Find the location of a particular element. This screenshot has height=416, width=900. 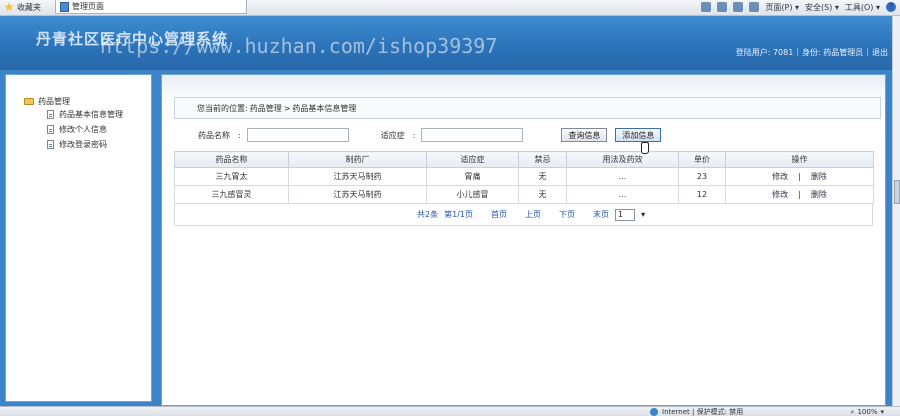

tree-root-label: 药品管理 is located at coordinates (54, 101).